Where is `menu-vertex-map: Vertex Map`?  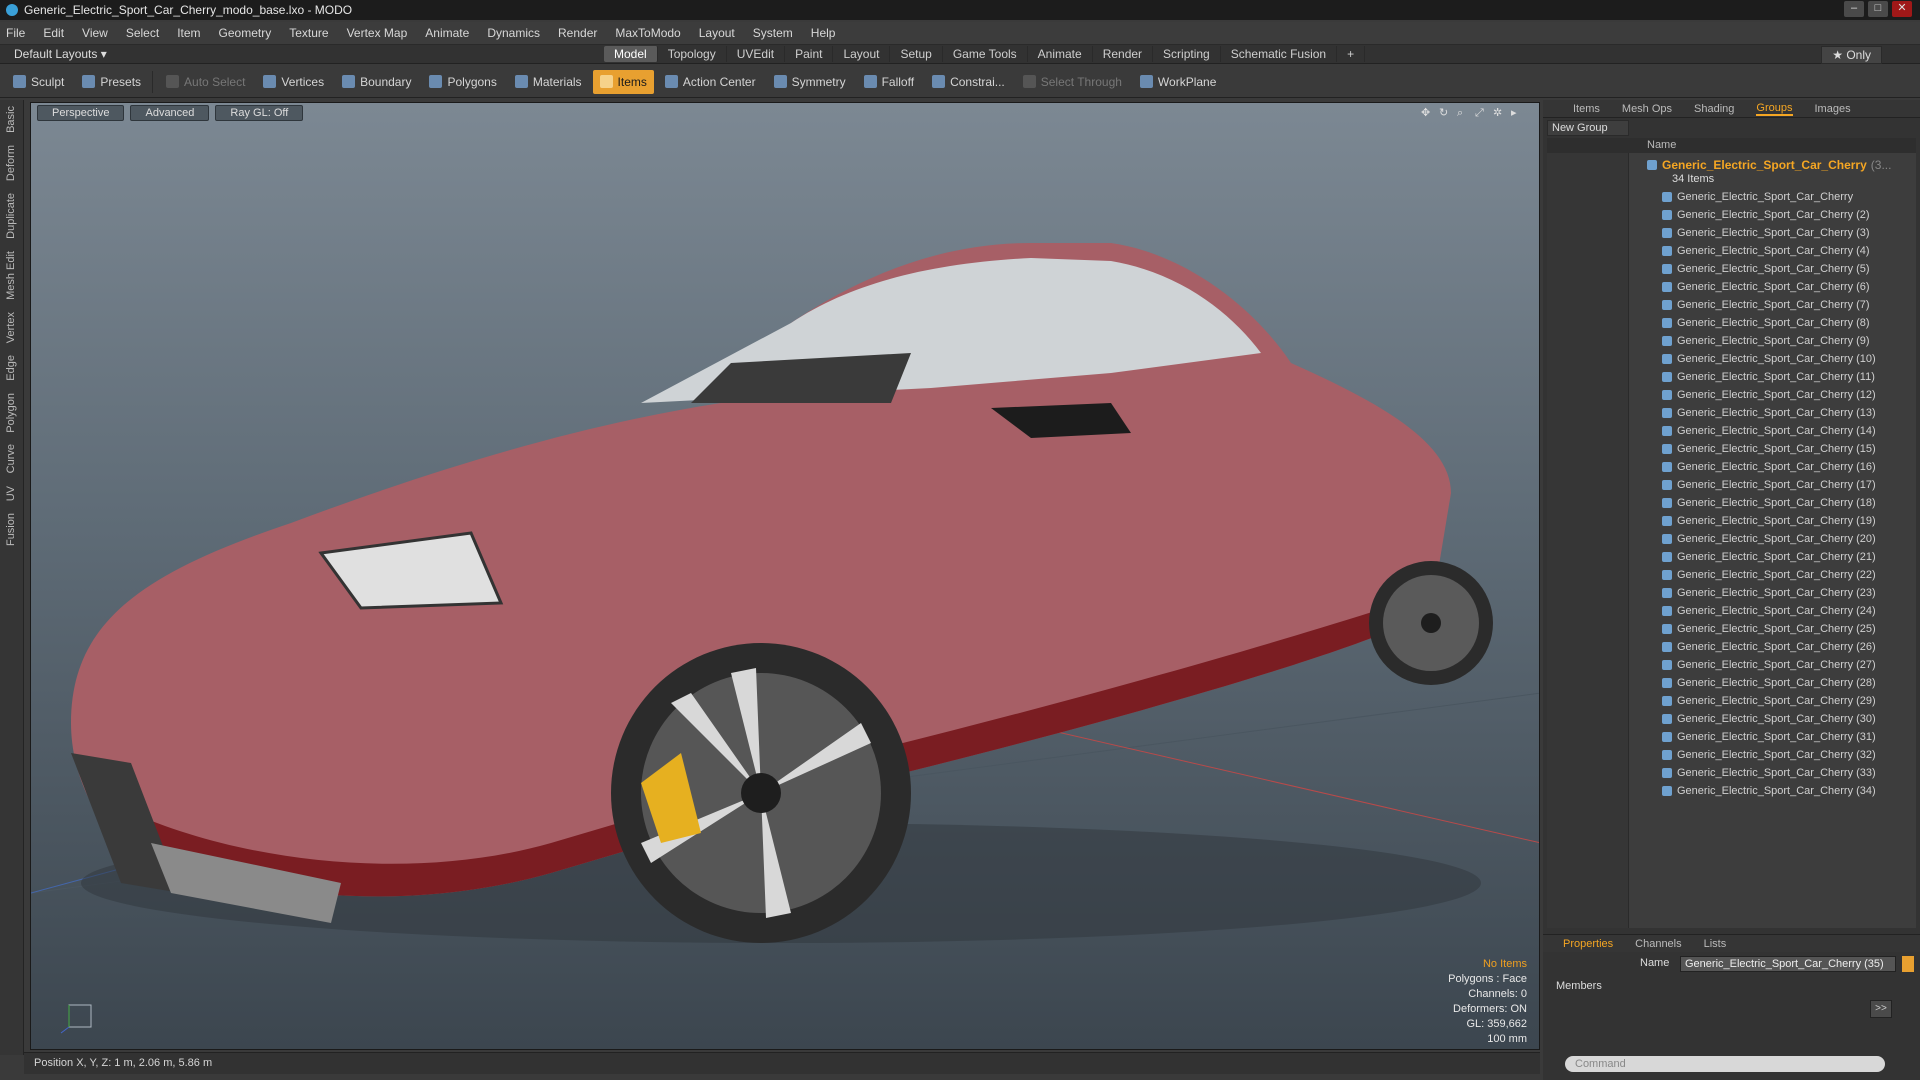 menu-vertex-map: Vertex Map is located at coordinates (377, 33).